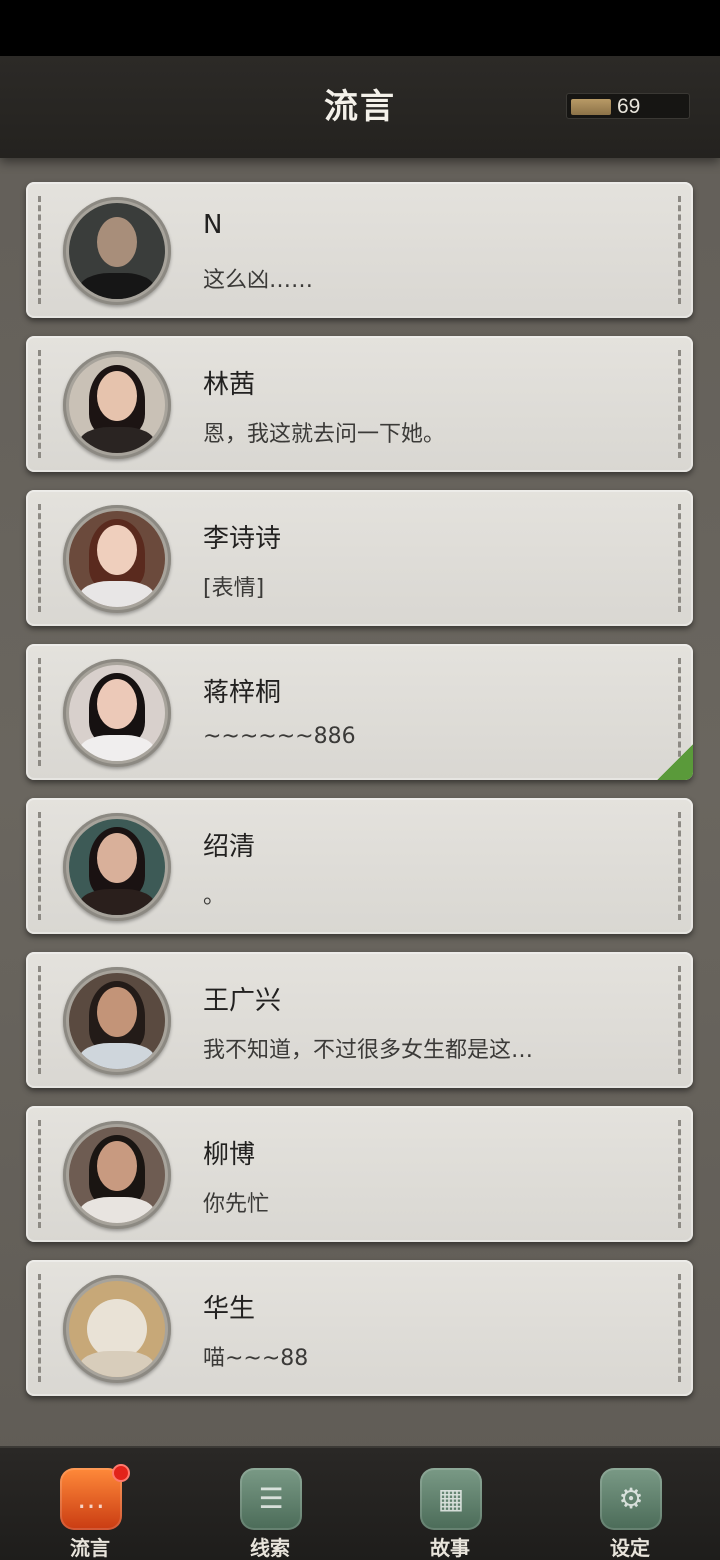  Describe the element at coordinates (271, 1499) in the screenshot. I see `notebook-icon: ☰` at that location.